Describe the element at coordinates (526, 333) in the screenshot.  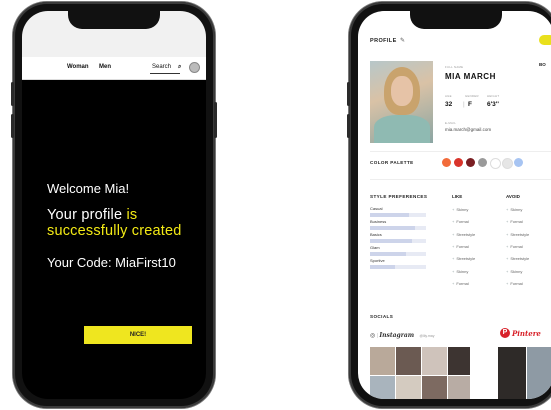
I see `pinterest-logo: Pintere` at that location.